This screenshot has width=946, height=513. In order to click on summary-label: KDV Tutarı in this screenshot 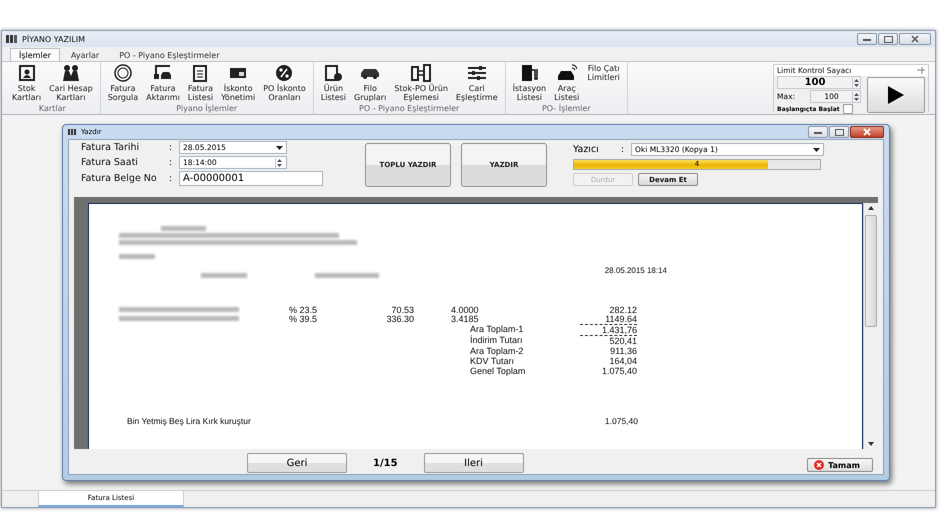, I will do `click(493, 361)`.